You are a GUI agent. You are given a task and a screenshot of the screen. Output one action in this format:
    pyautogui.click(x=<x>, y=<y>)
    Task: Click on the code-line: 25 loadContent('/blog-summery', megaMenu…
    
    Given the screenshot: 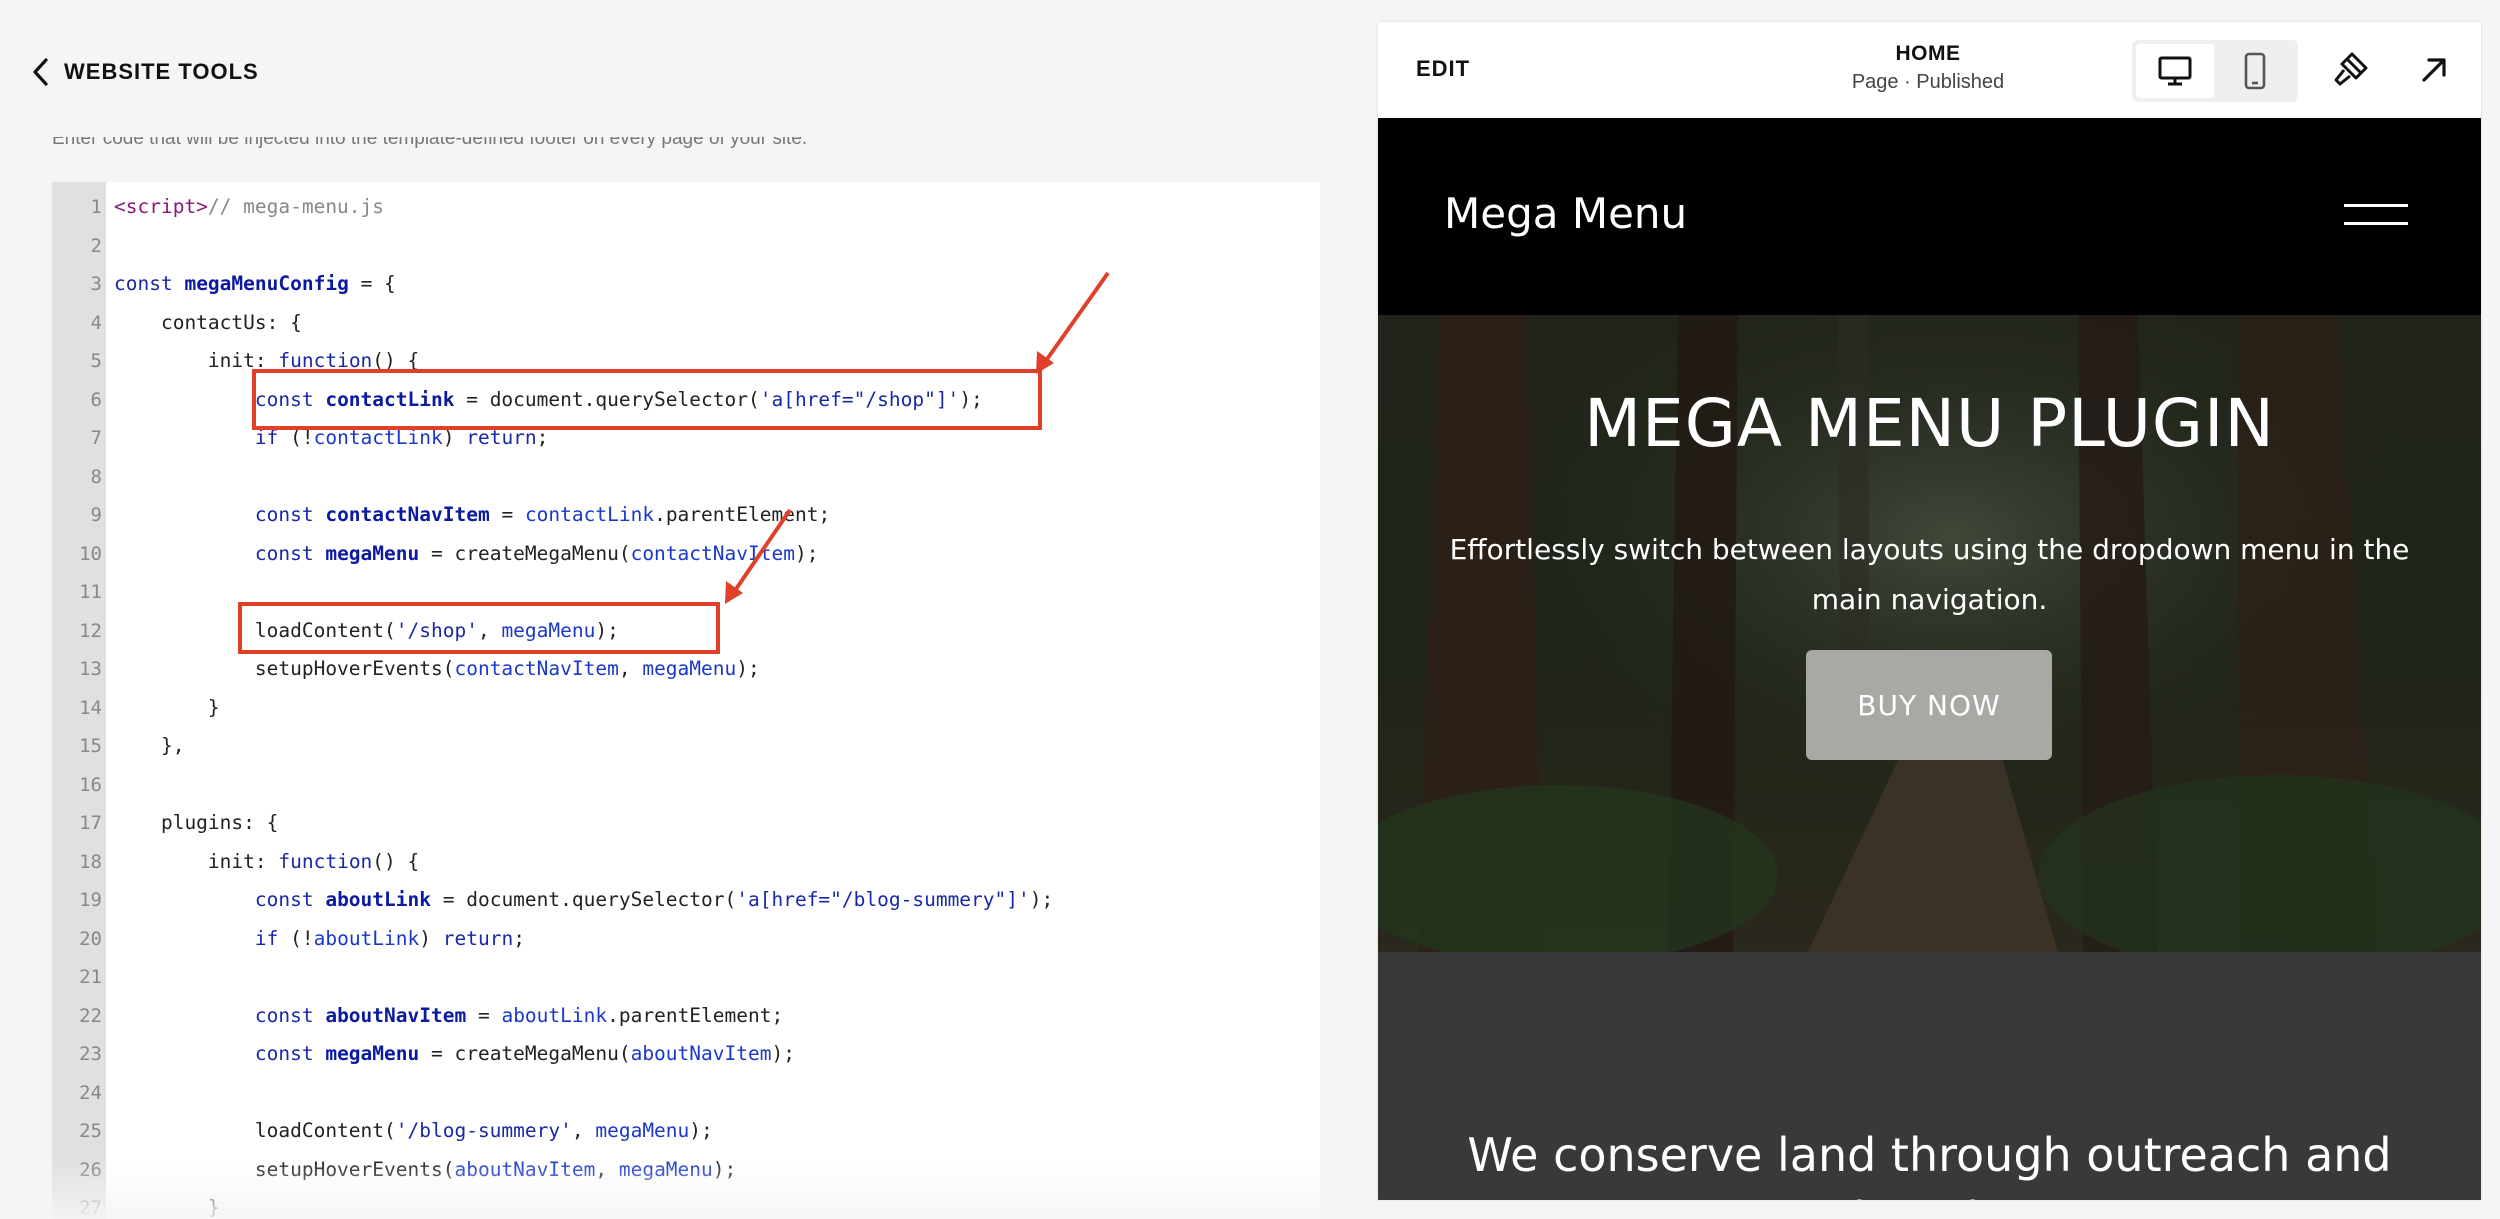 What is the action you would take?
    pyautogui.click(x=686, y=1131)
    